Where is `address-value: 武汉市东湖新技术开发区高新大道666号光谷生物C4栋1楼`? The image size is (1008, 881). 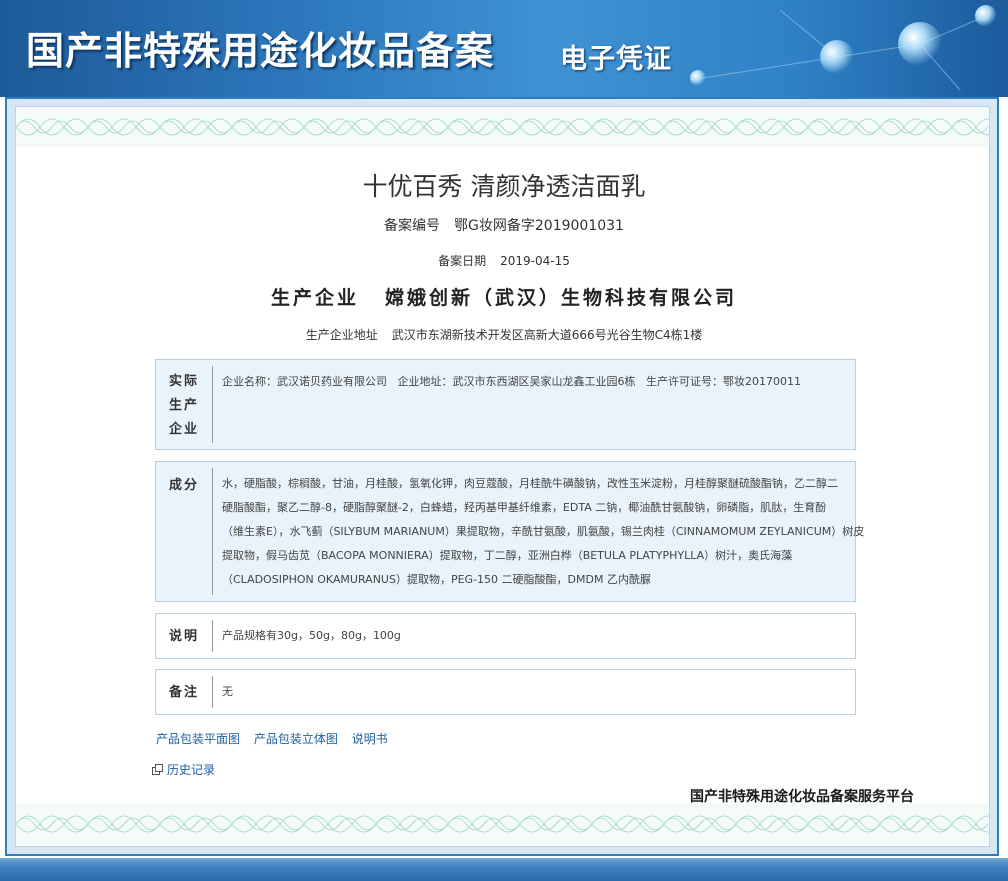
address-value: 武汉市东湖新技术开发区高新大道666号光谷生物C4栋1楼 is located at coordinates (547, 335).